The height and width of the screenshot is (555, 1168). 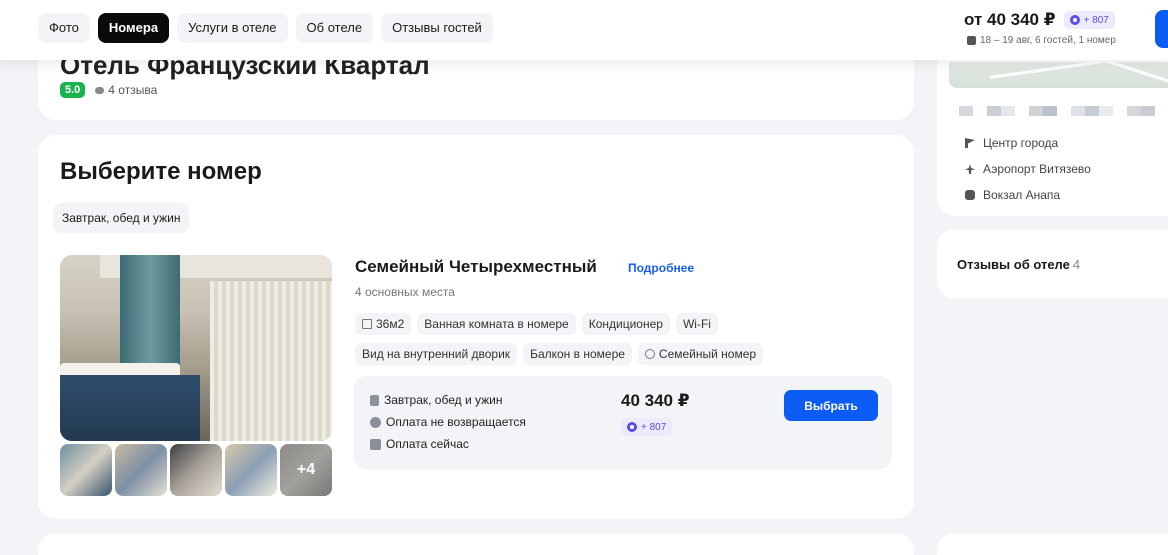 What do you see at coordinates (1161, 29) in the screenshot?
I see `header-select-button` at bounding box center [1161, 29].